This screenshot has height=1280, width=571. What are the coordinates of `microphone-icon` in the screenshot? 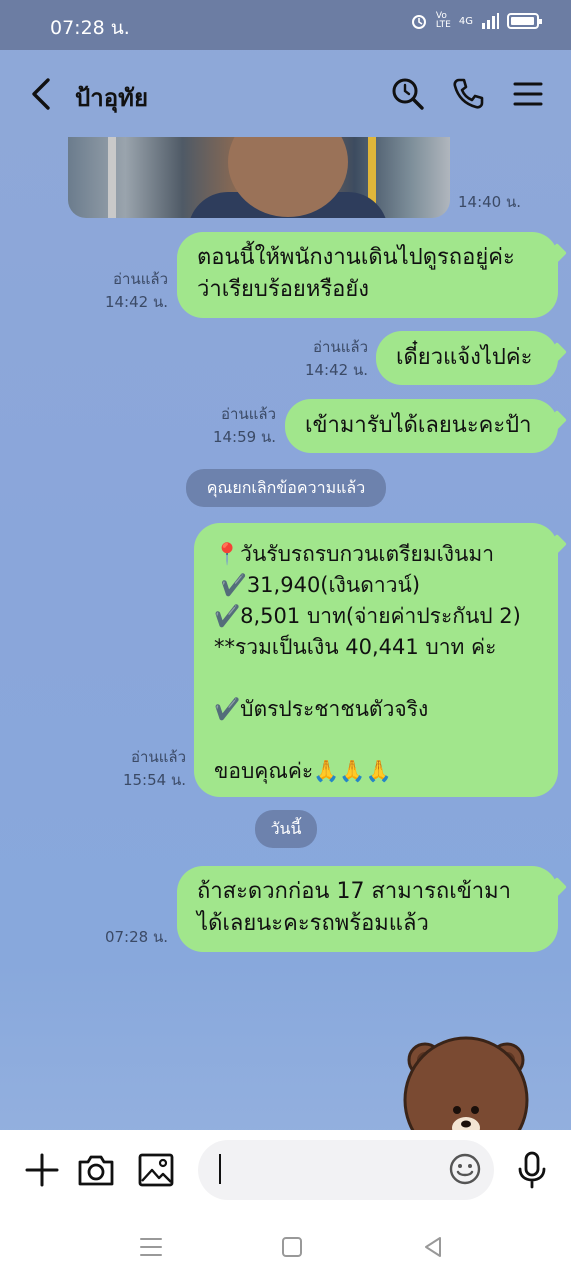 It's located at (532, 1170).